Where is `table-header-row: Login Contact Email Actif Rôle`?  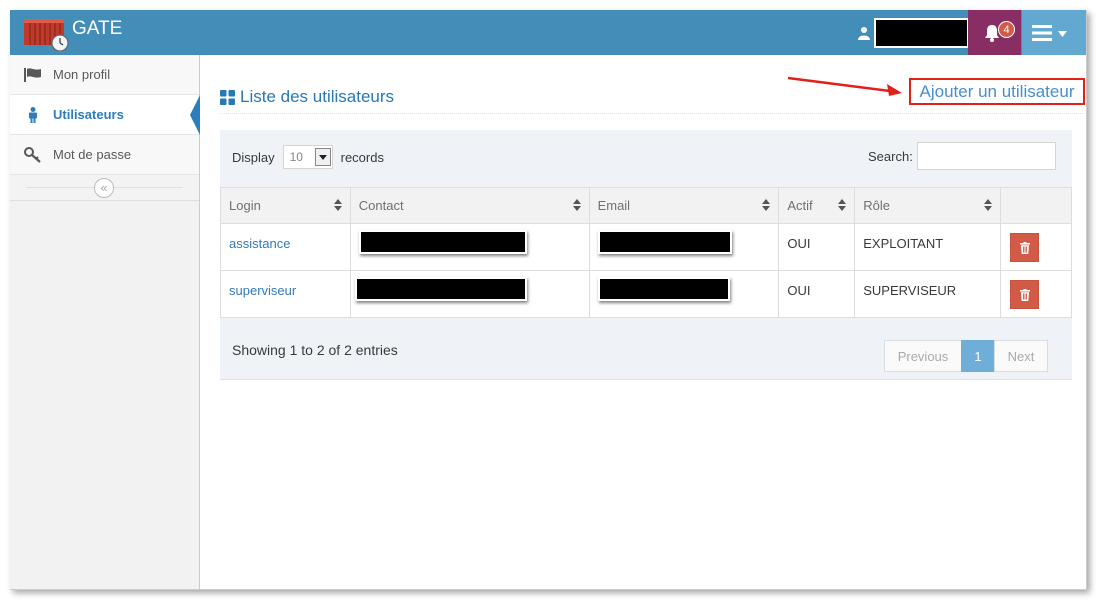
table-header-row: Login Contact Email Actif Rôle is located at coordinates (646, 205).